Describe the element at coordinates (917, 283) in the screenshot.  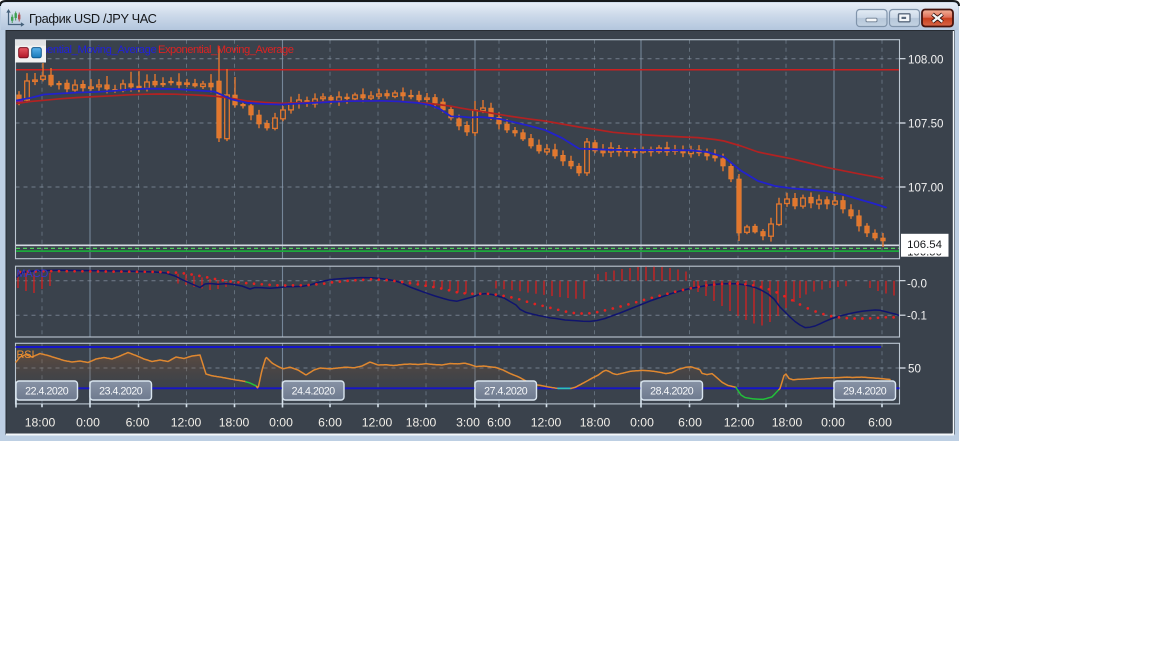
I see `svg-text: -0.0` at that location.